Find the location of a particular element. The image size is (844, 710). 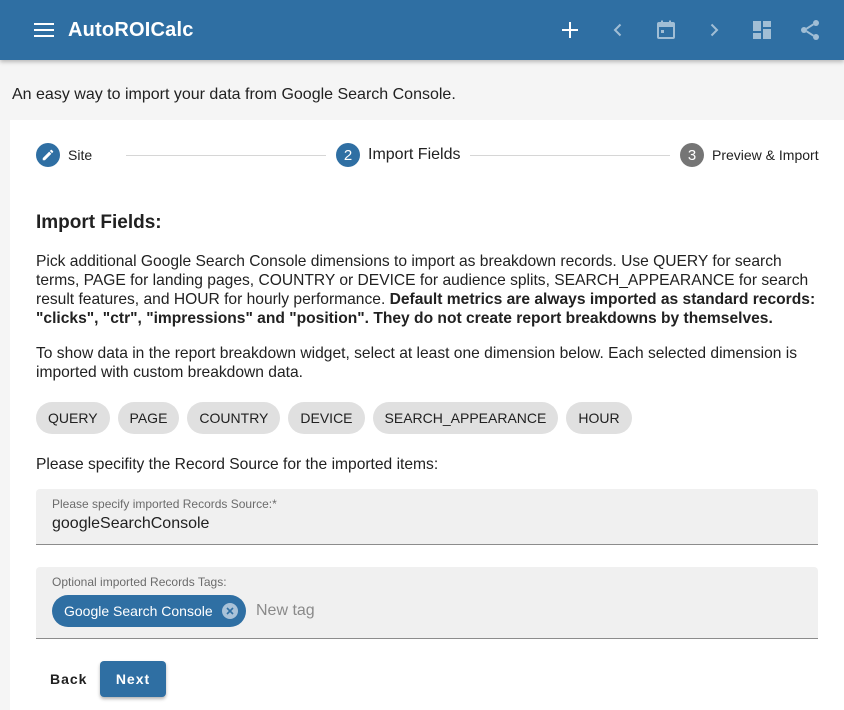

records-source-label: Please specify imported Records Source:* is located at coordinates (164, 504).